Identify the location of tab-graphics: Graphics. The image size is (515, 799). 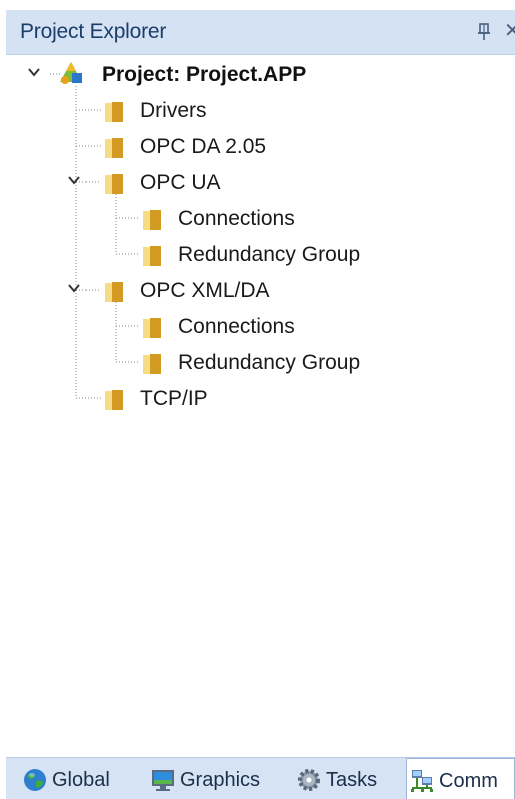
(218, 779).